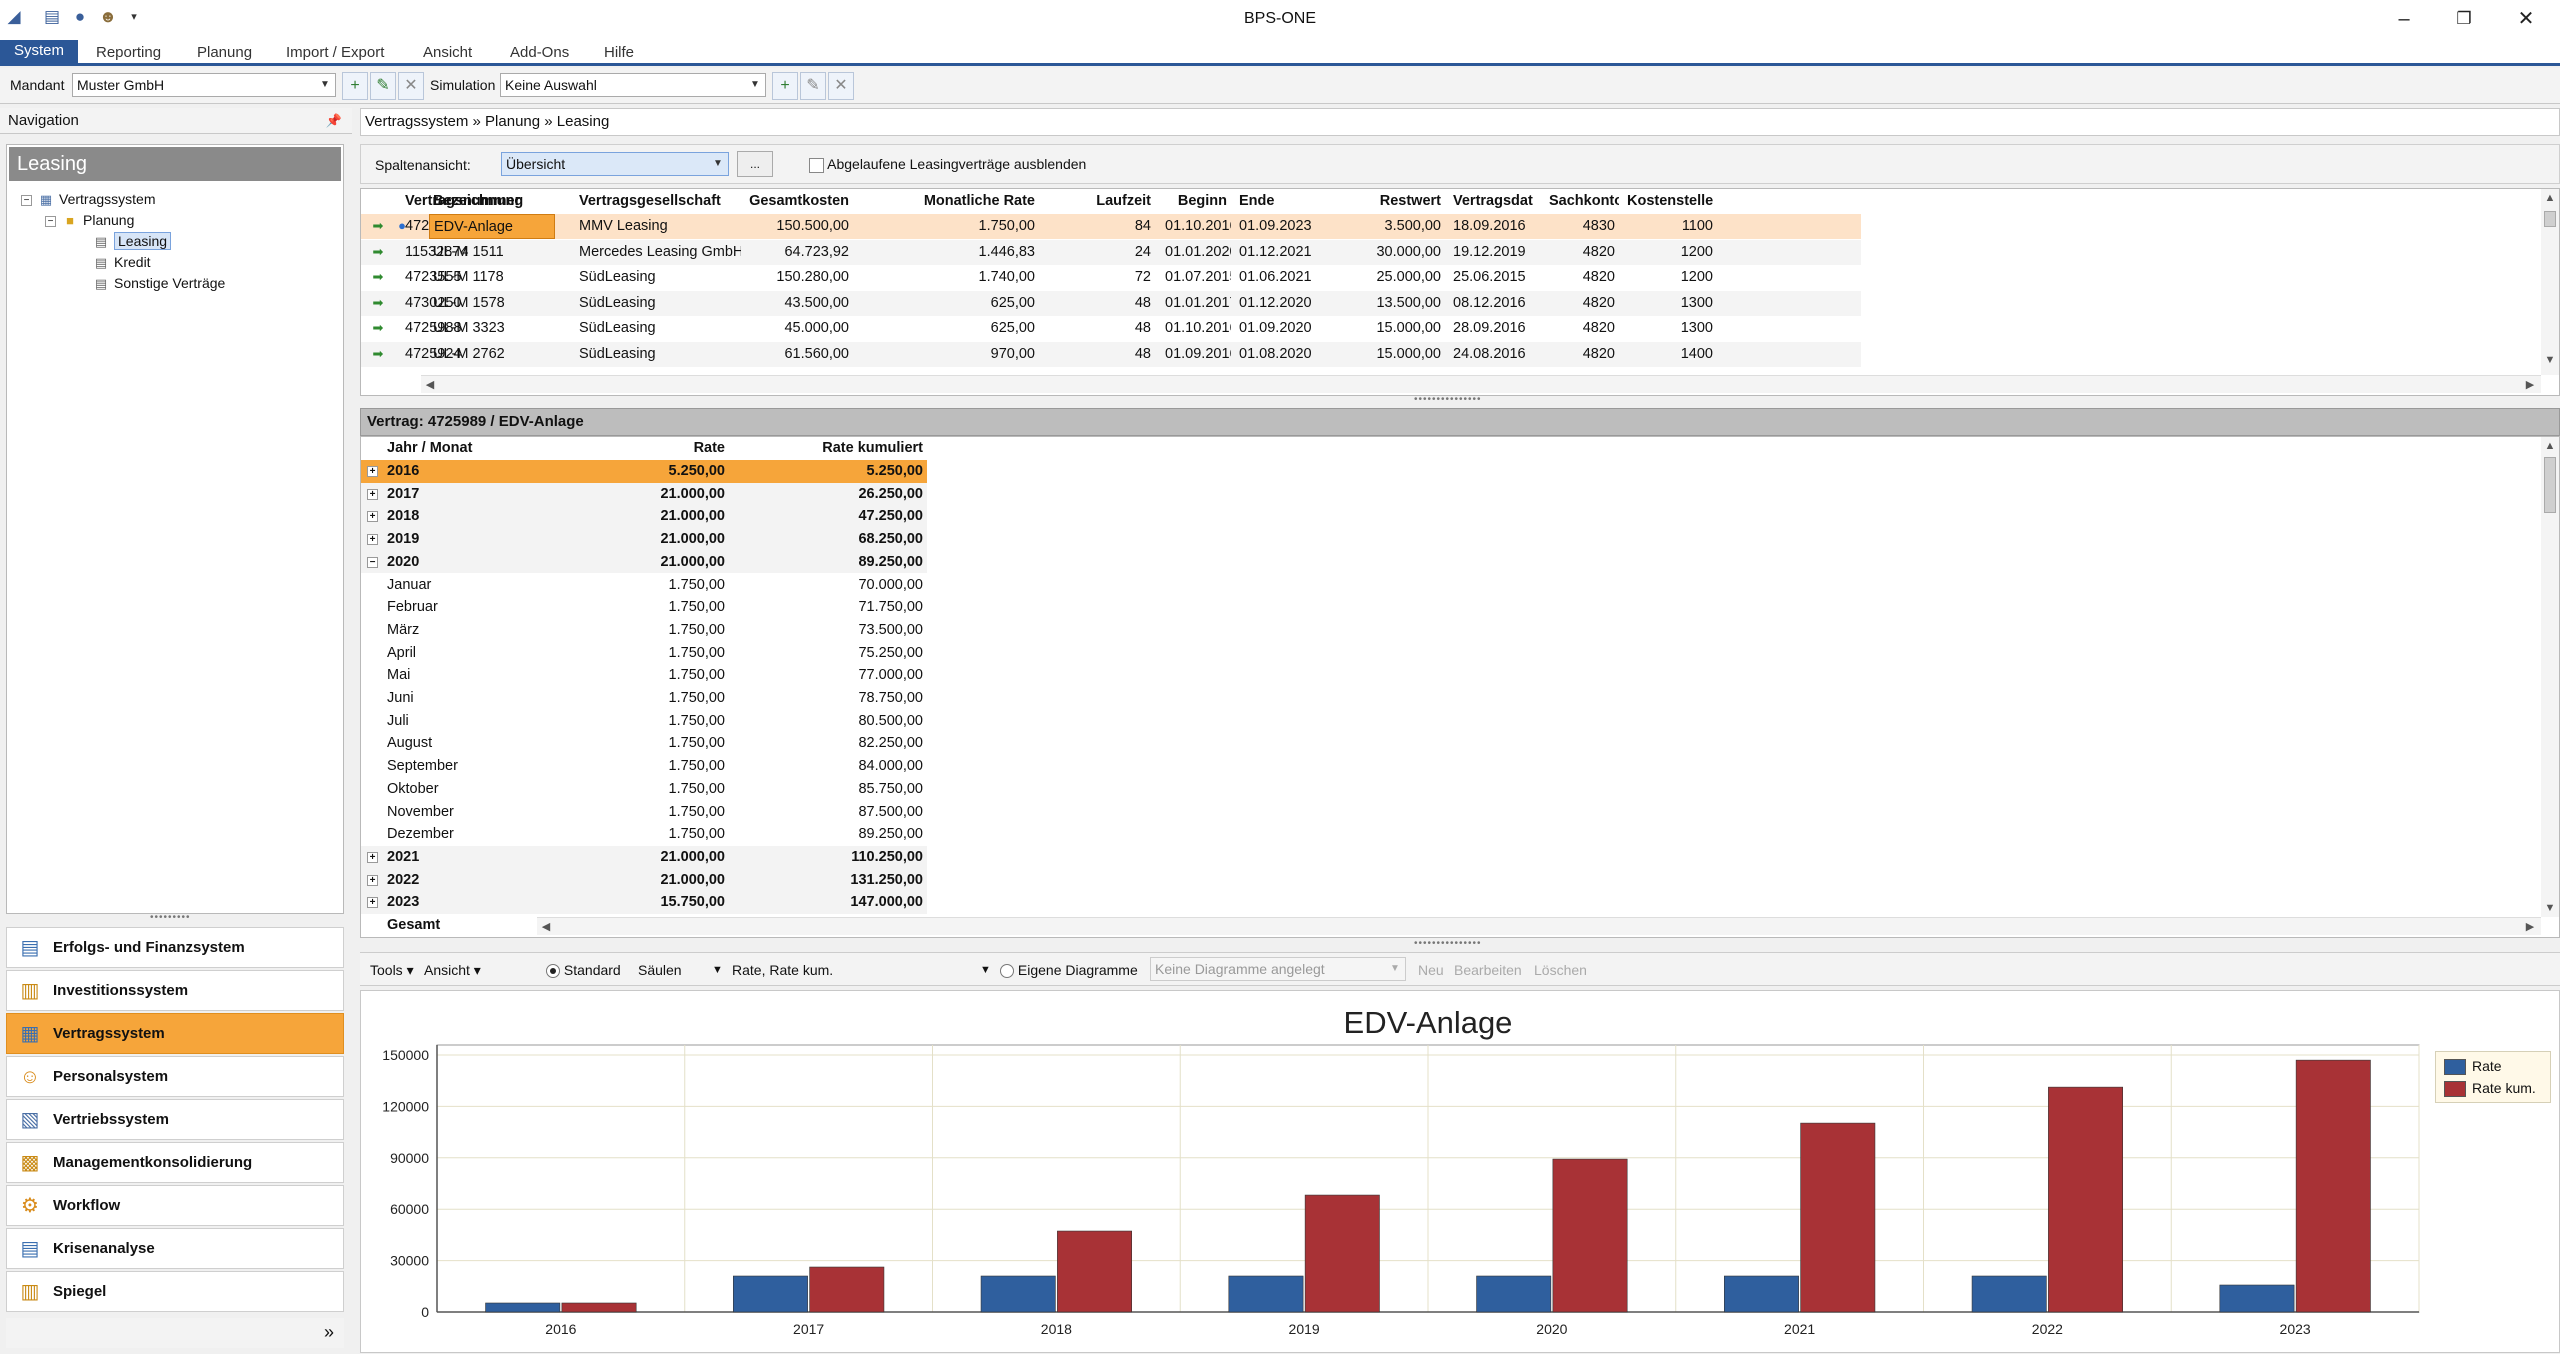  What do you see at coordinates (546, 927) in the screenshot?
I see `scroll-left-icon: ◀` at bounding box center [546, 927].